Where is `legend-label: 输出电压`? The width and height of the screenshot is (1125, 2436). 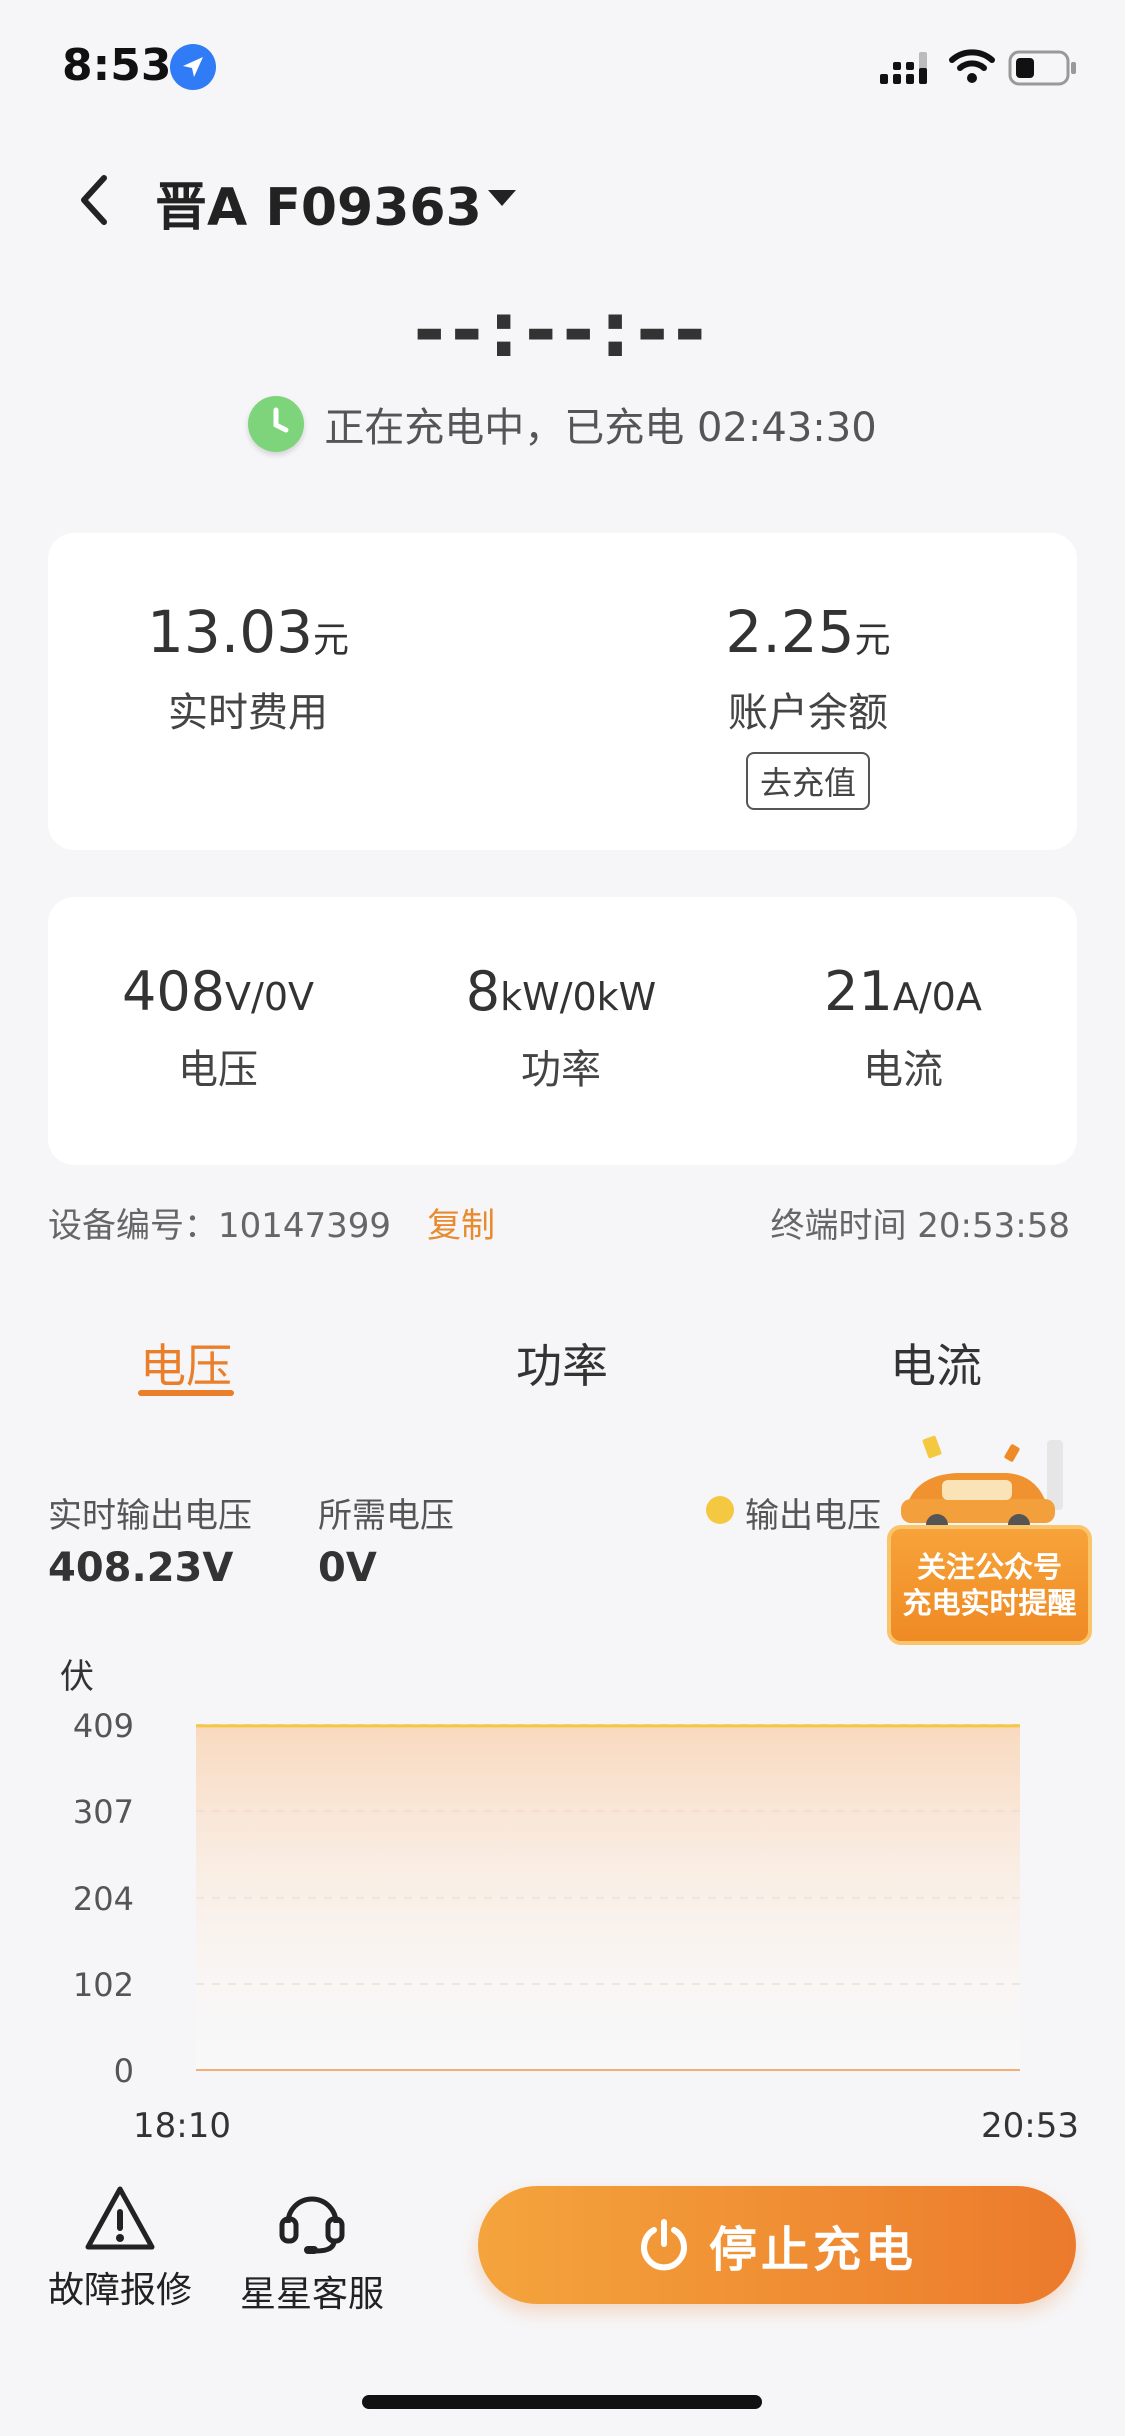 legend-label: 输出电压 is located at coordinates (813, 1516).